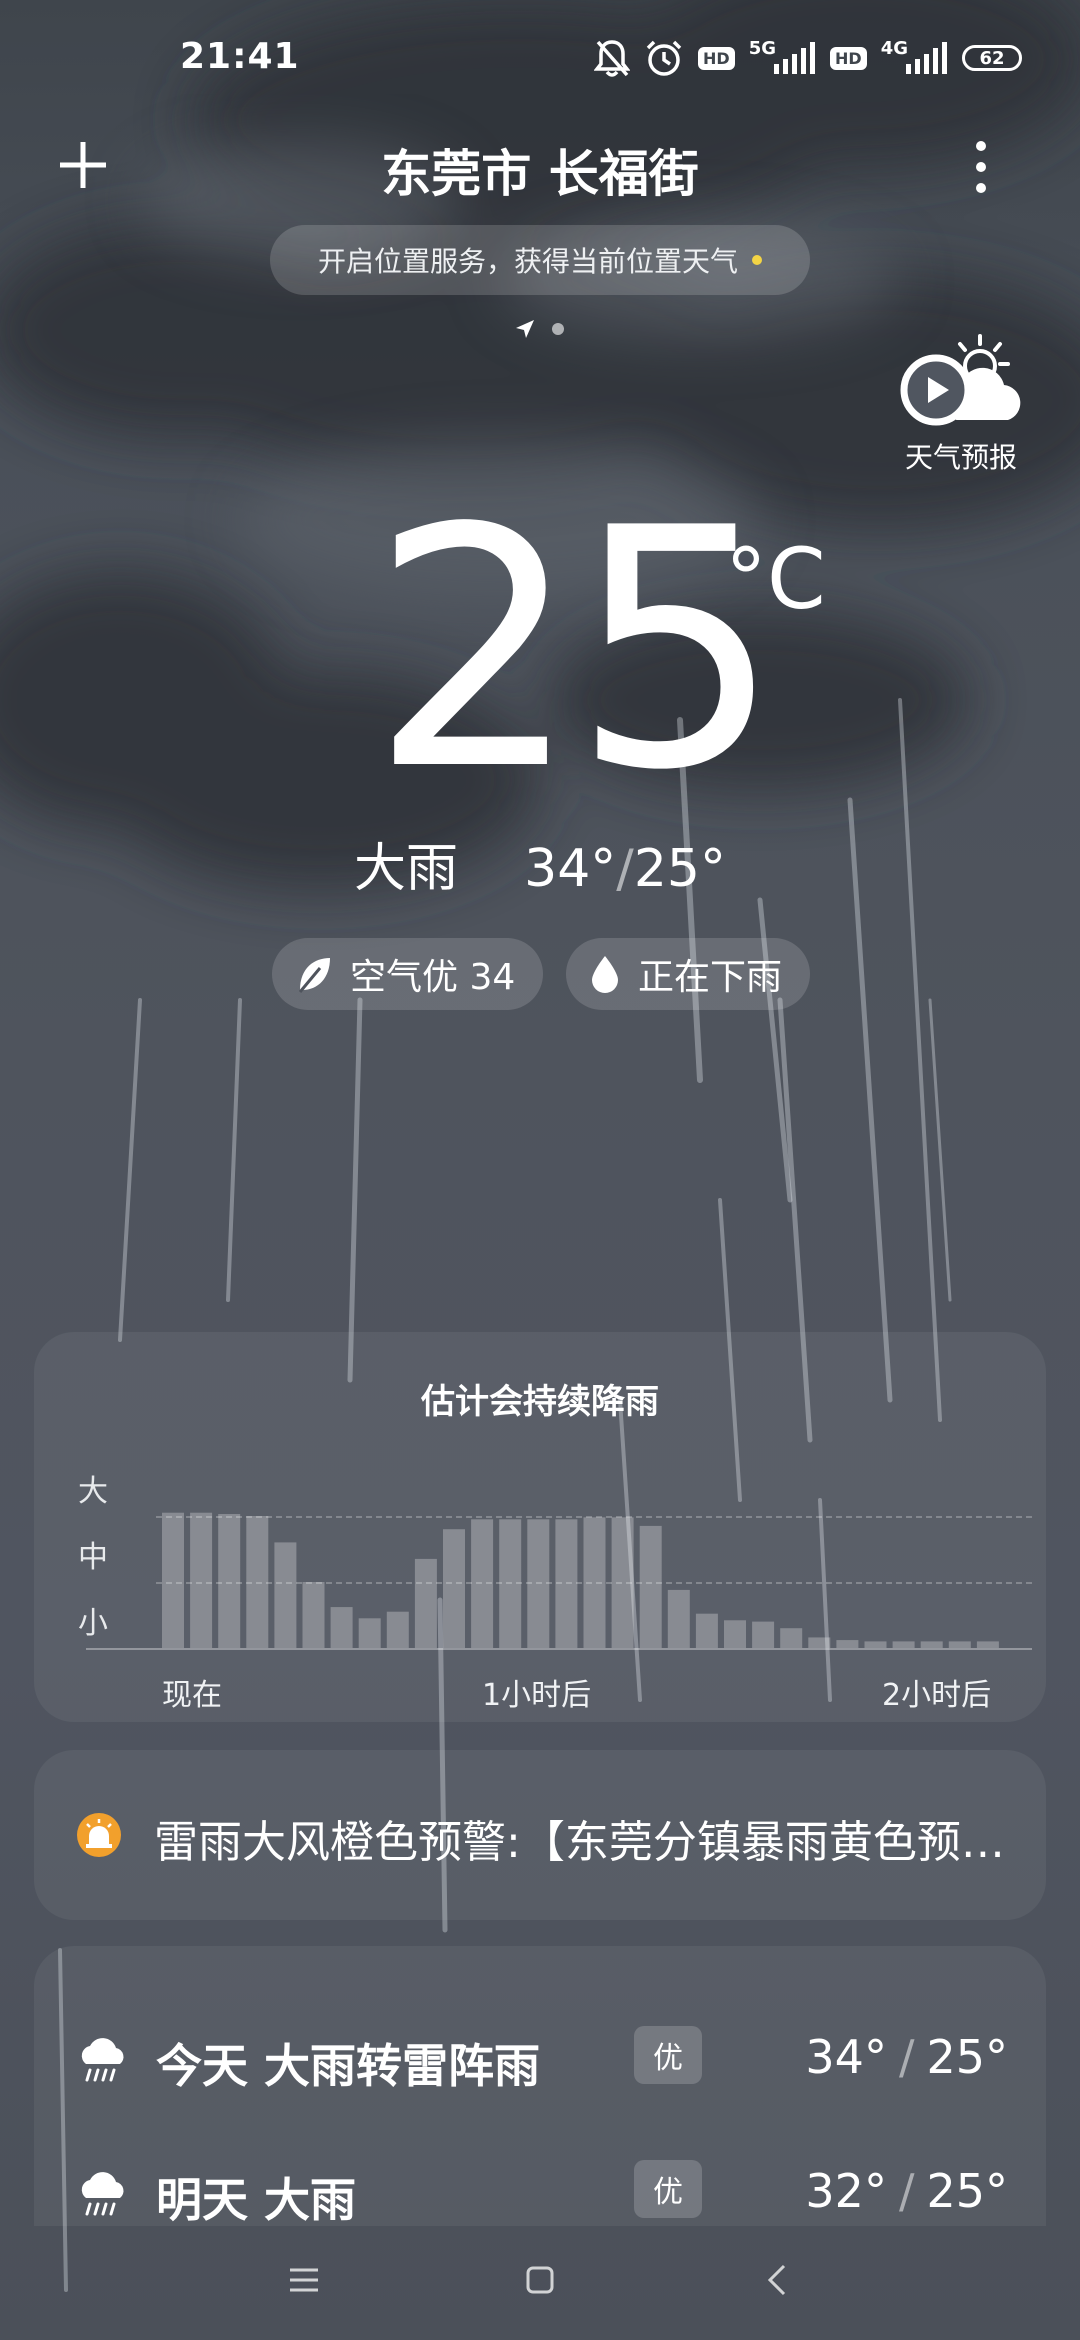 This screenshot has height=2340, width=1080. I want to click on precipitation-bar-chart, so click(580, 1580).